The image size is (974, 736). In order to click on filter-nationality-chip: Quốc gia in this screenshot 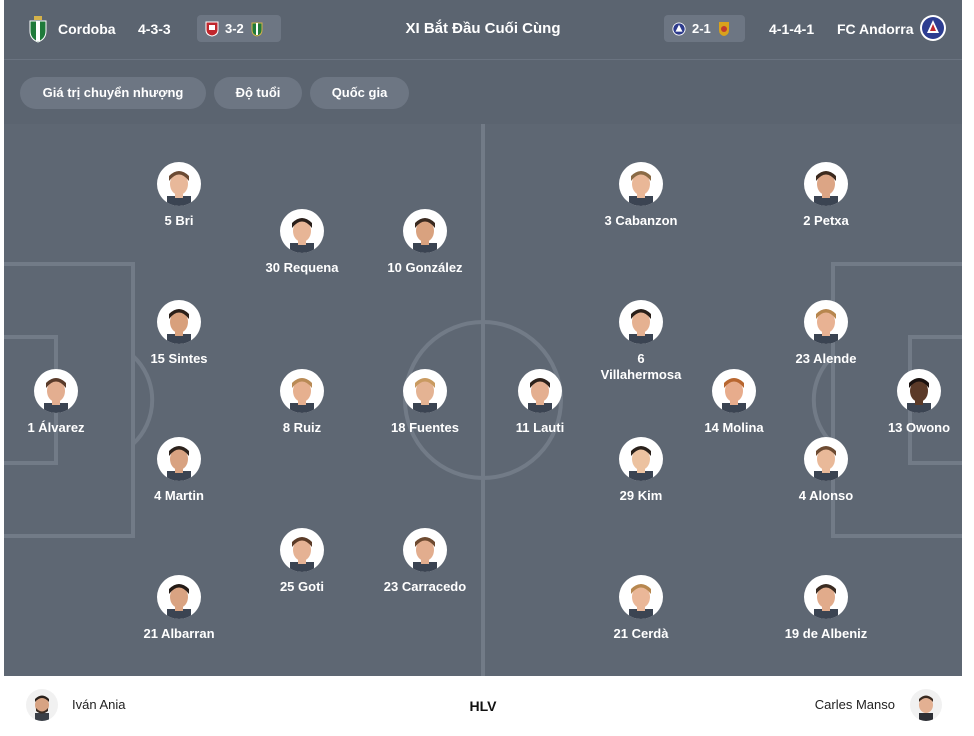, I will do `click(359, 93)`.